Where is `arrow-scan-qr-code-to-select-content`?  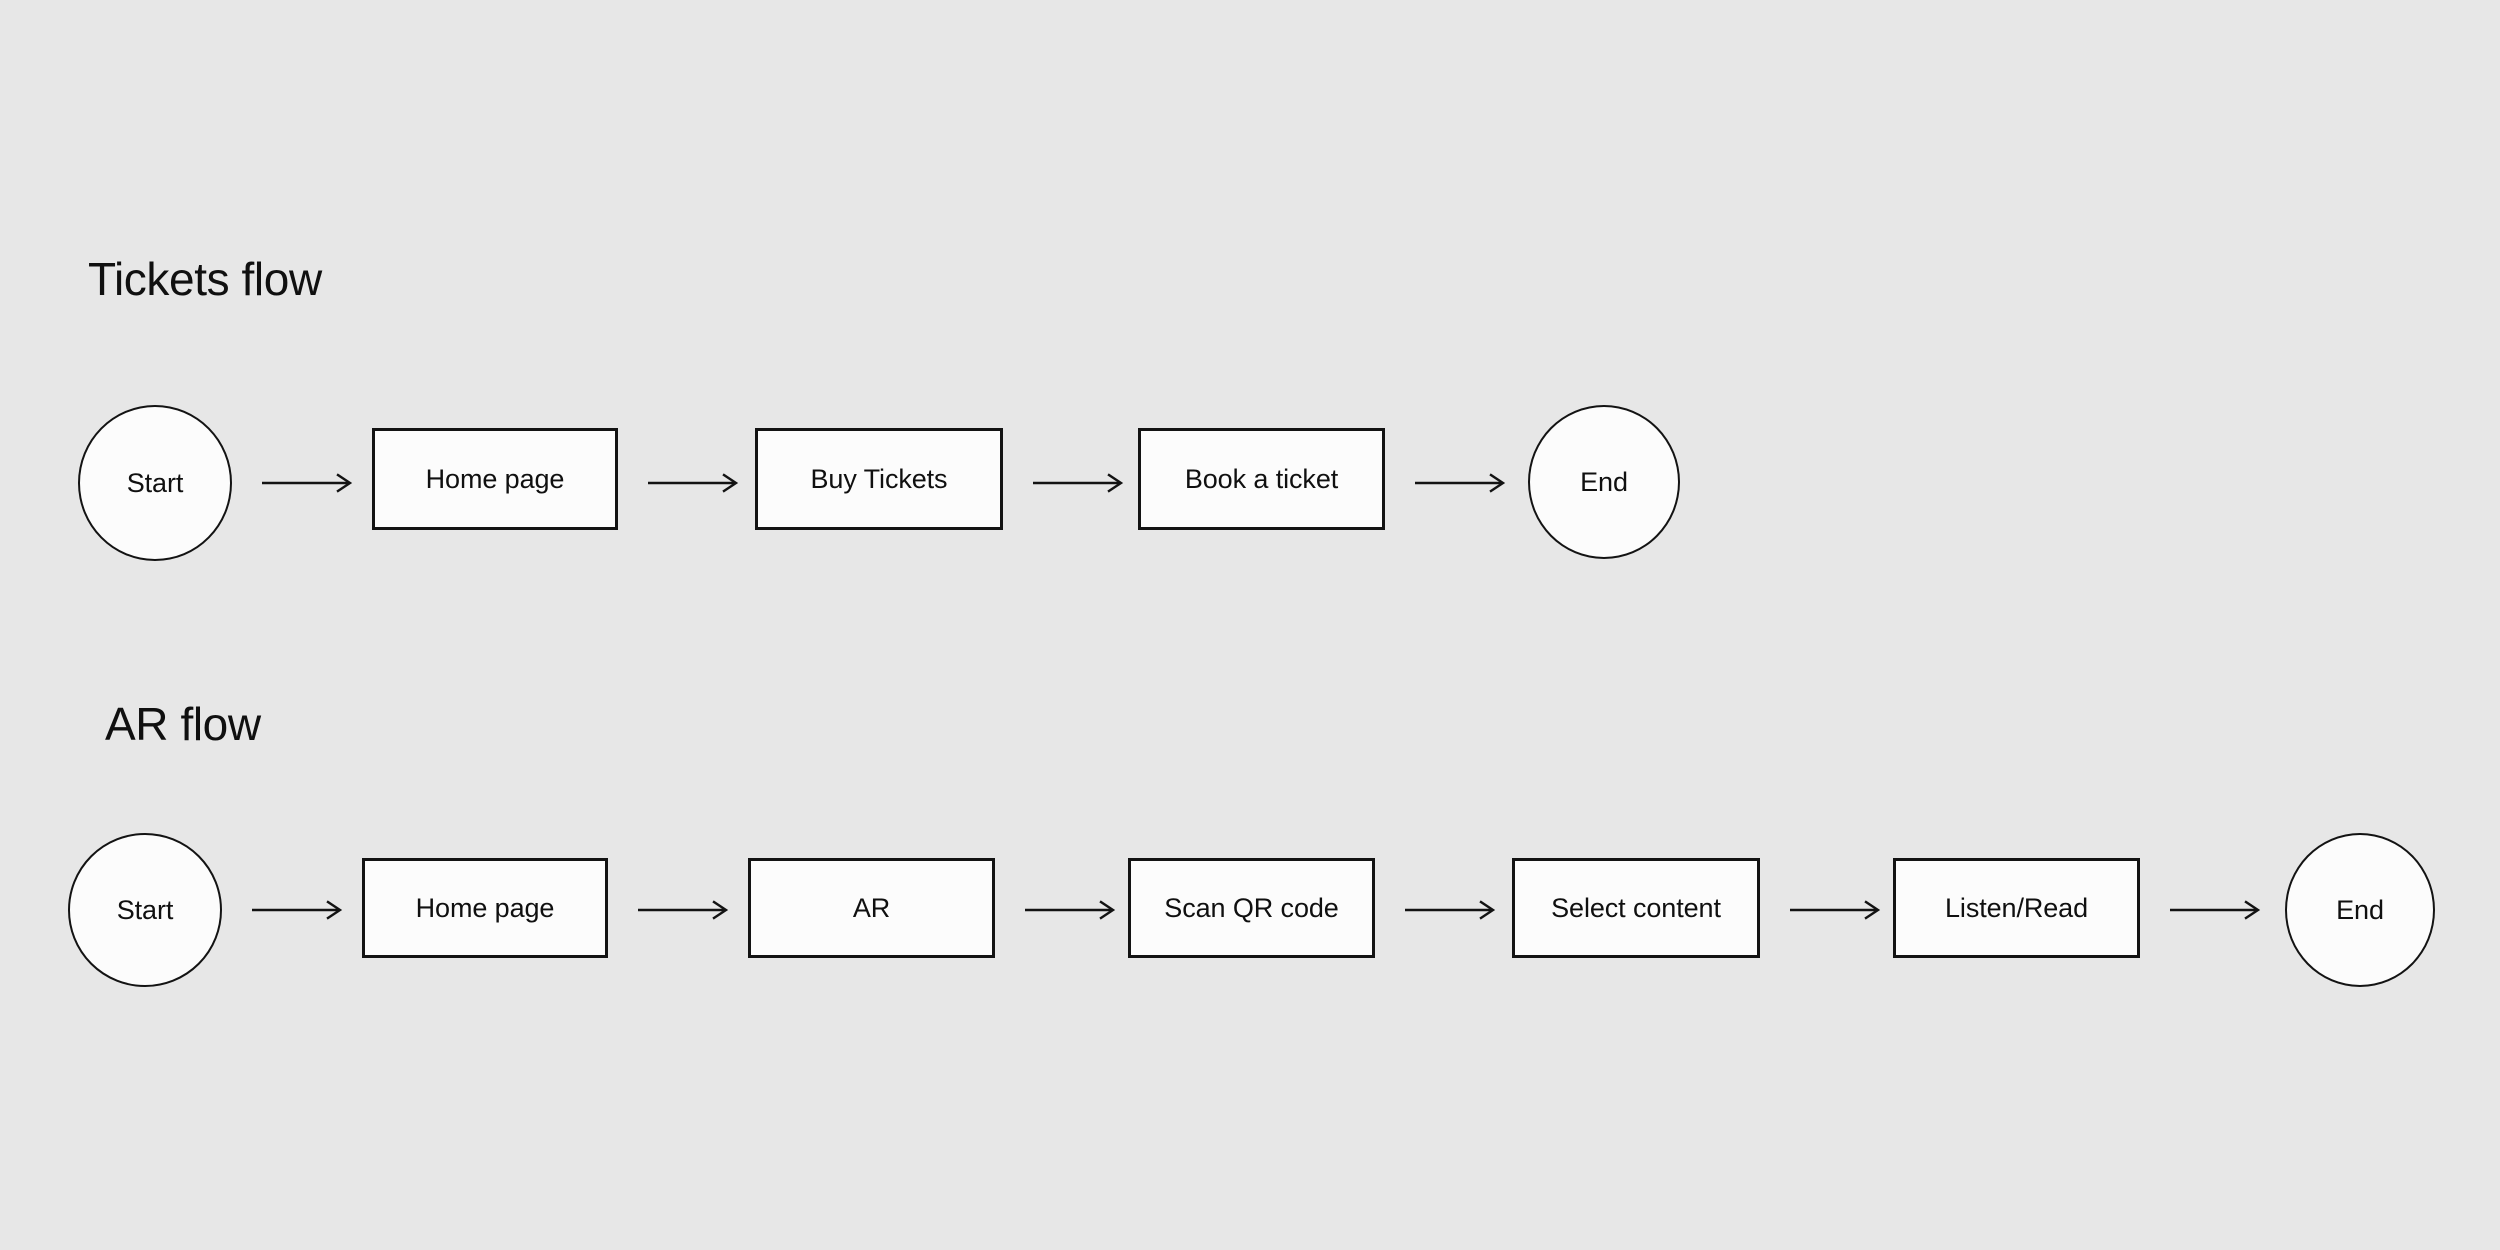
arrow-scan-qr-code-to-select-content is located at coordinates (1451, 910).